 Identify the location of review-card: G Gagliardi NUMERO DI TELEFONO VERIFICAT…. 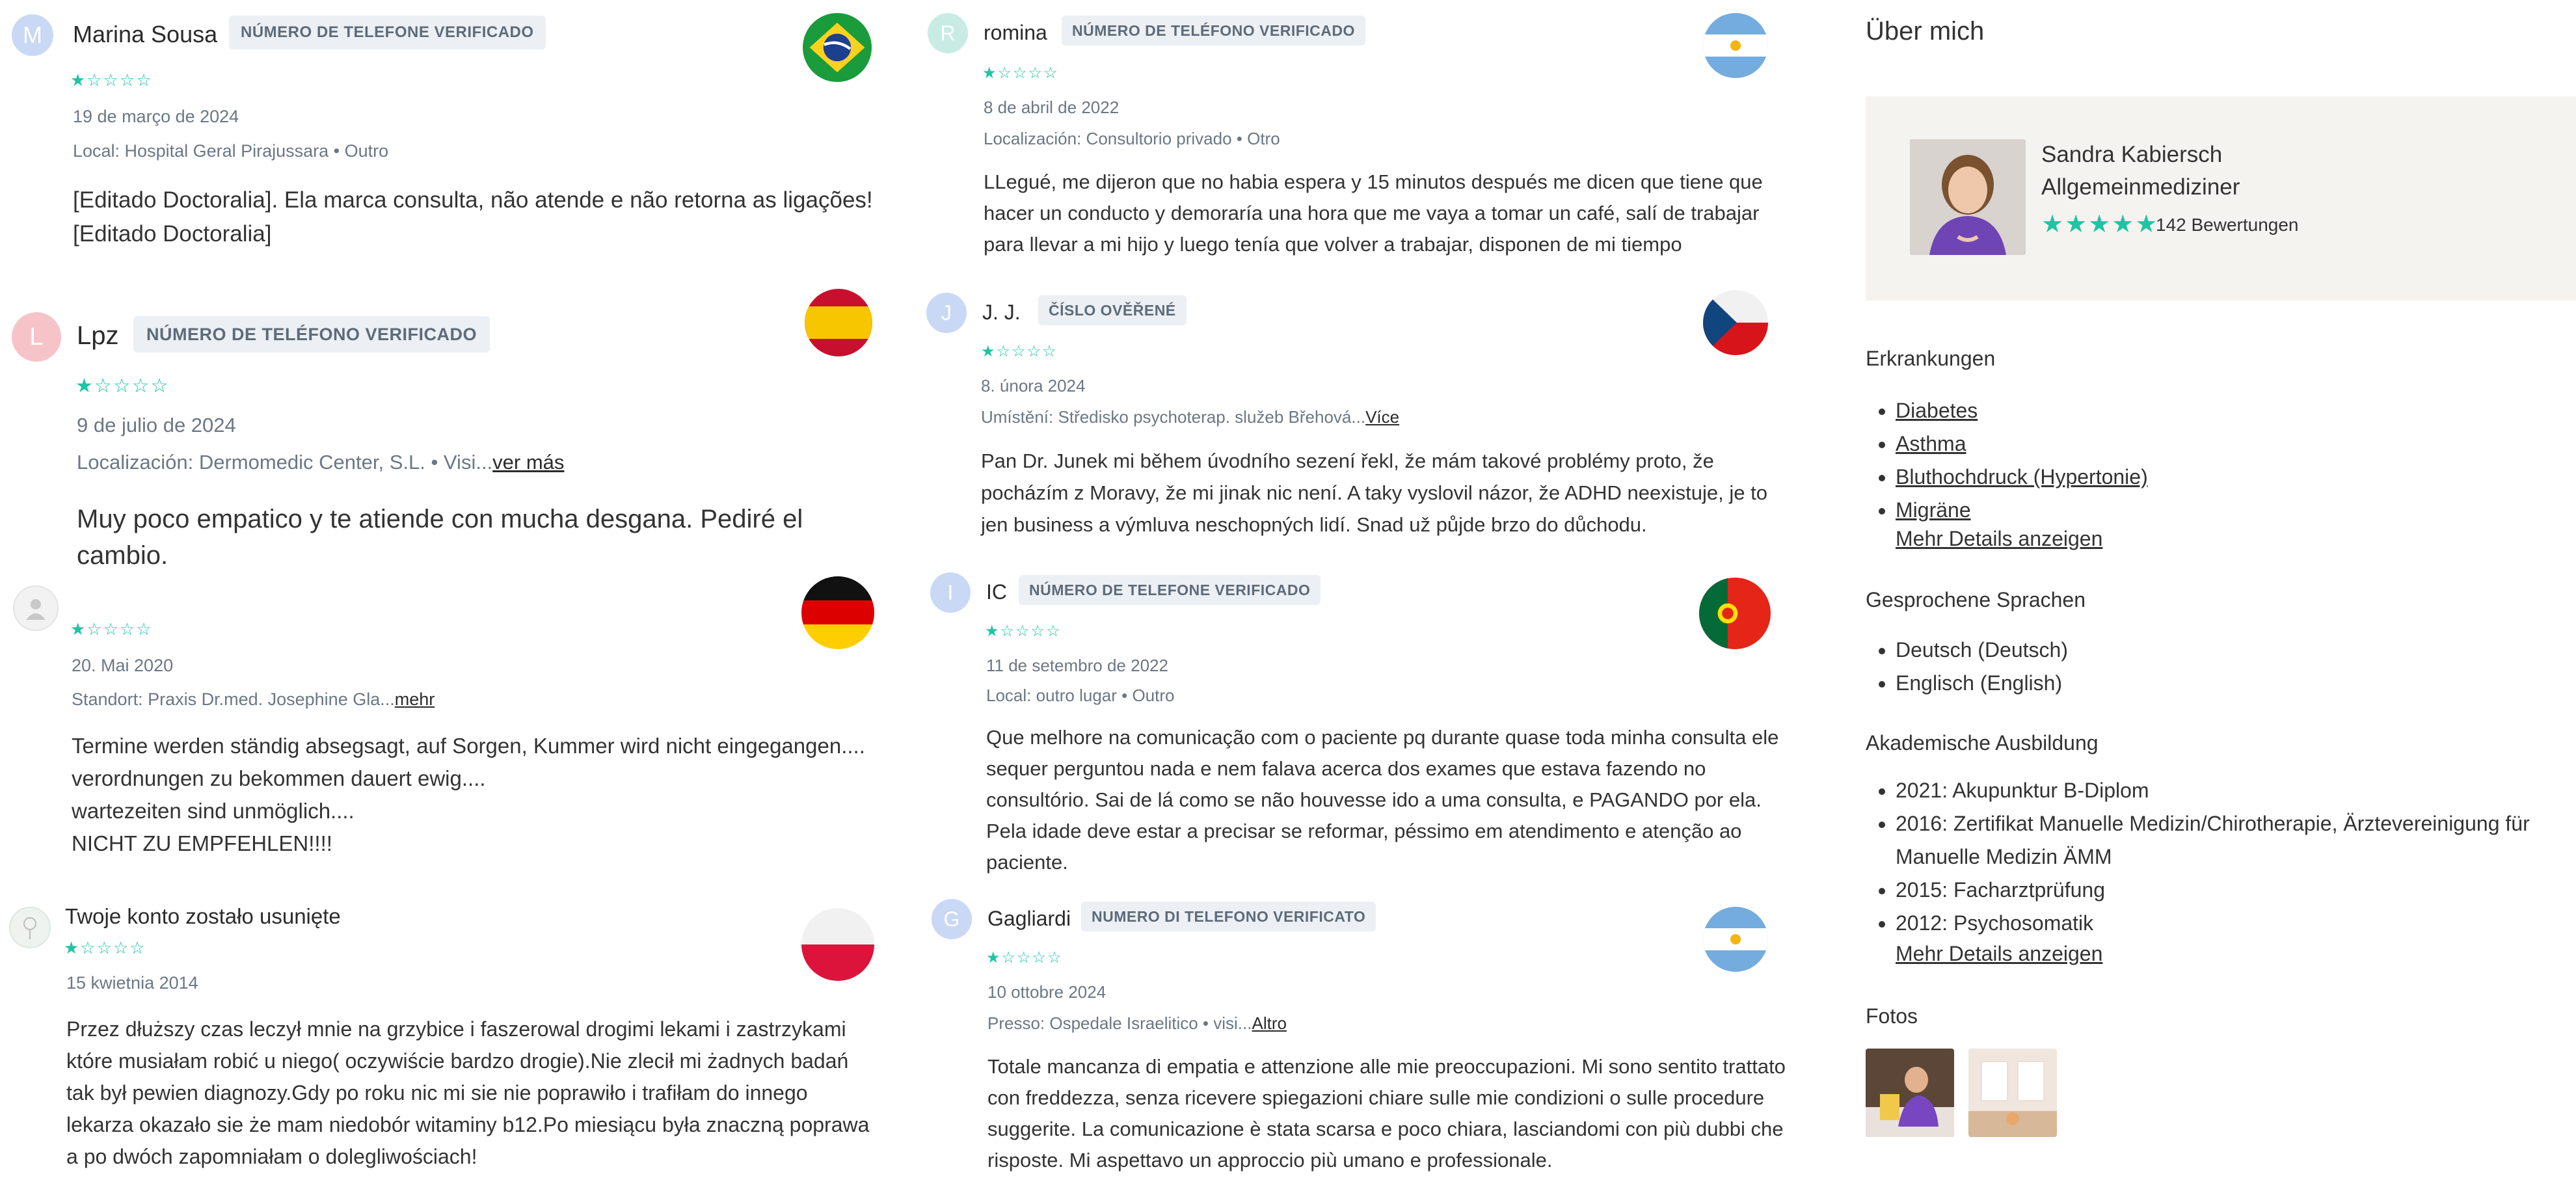
(1353, 1034).